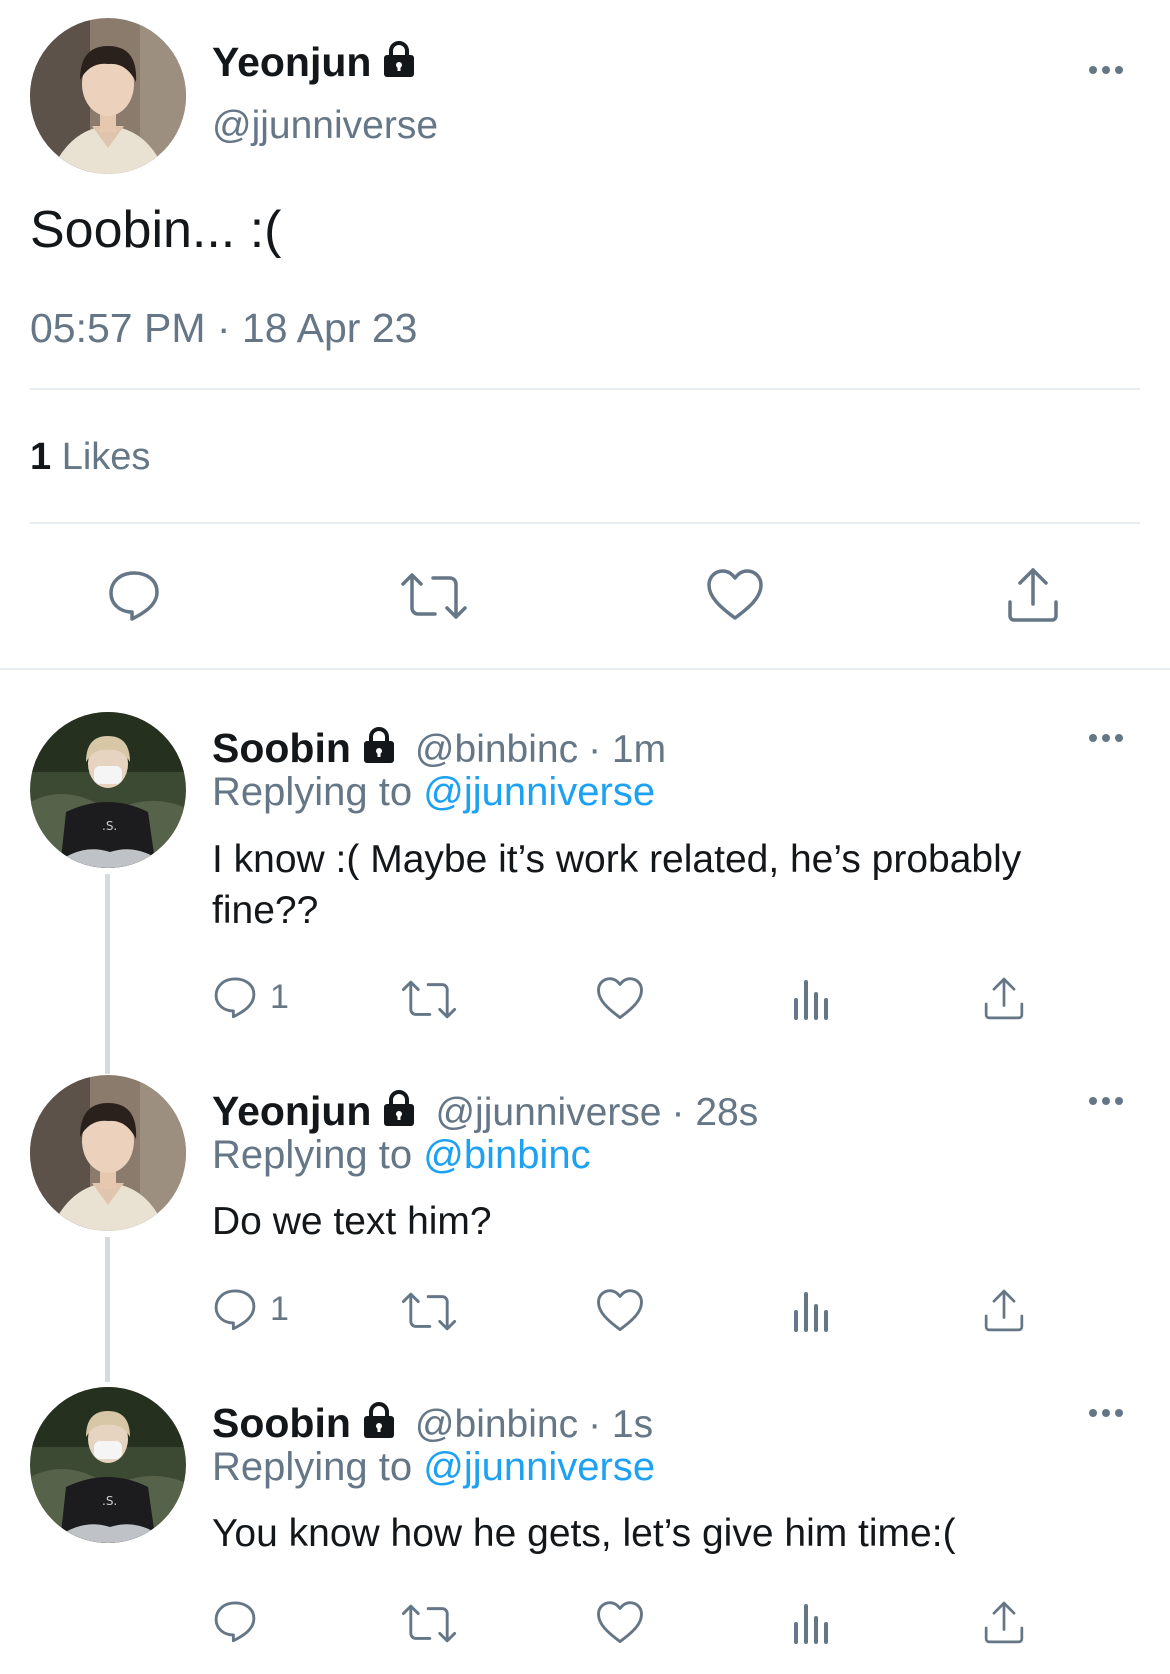  I want to click on replying-to-line: Replying to @binbinc, so click(401, 1155).